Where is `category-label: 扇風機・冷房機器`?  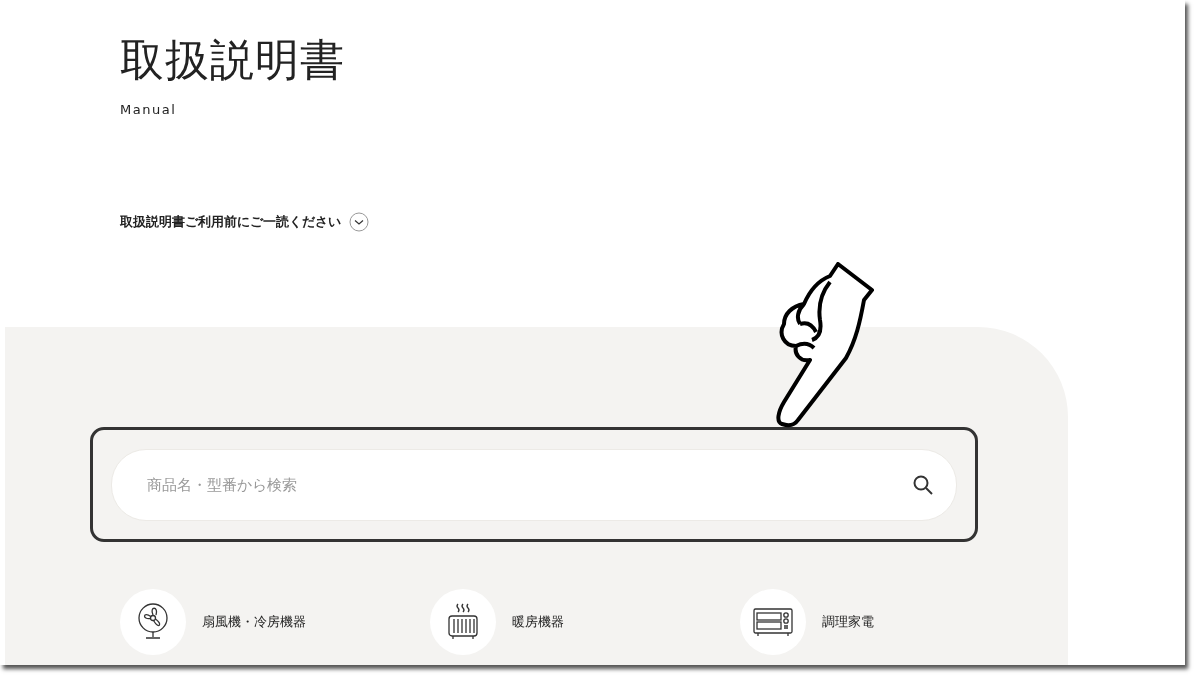 category-label: 扇風機・冷房機器 is located at coordinates (254, 622).